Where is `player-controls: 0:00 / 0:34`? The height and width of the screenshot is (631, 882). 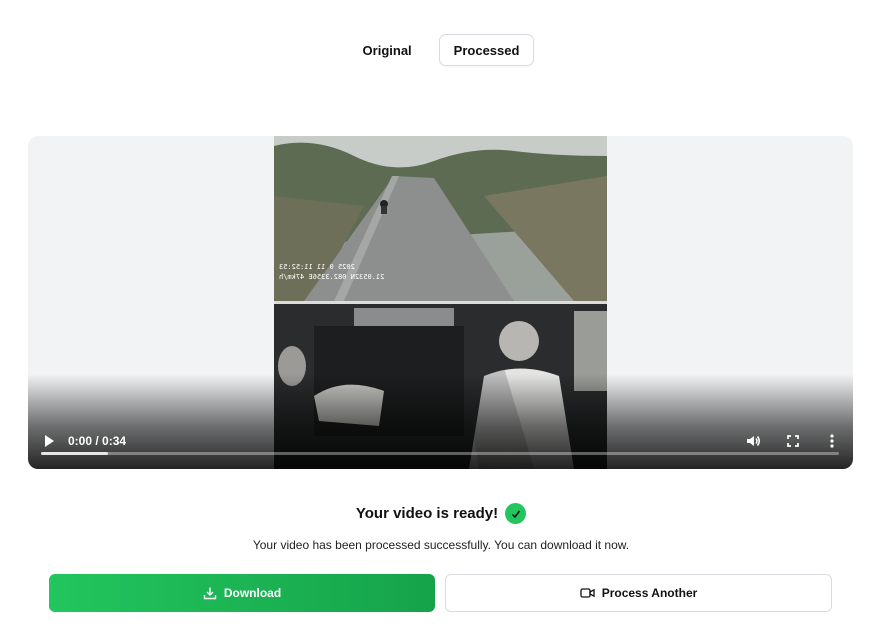 player-controls: 0:00 / 0:34 is located at coordinates (440, 439).